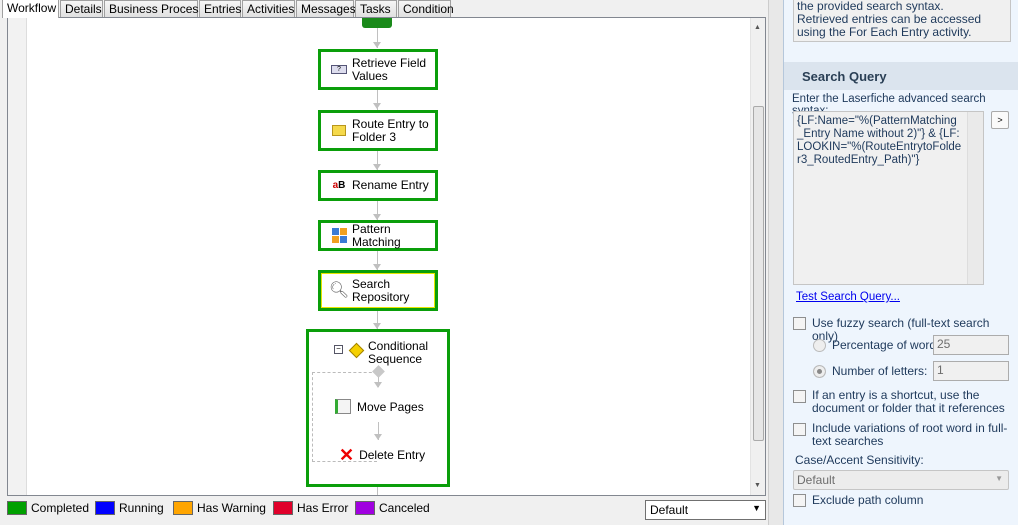 The image size is (1018, 525). What do you see at coordinates (219, 508) in the screenshot?
I see `legend-warning: Has Warning` at bounding box center [219, 508].